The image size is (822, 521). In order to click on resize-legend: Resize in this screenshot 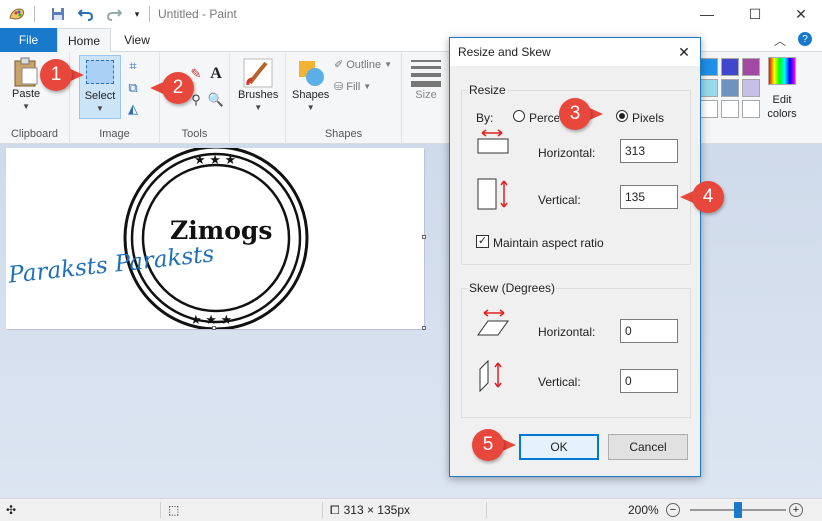, I will do `click(487, 90)`.